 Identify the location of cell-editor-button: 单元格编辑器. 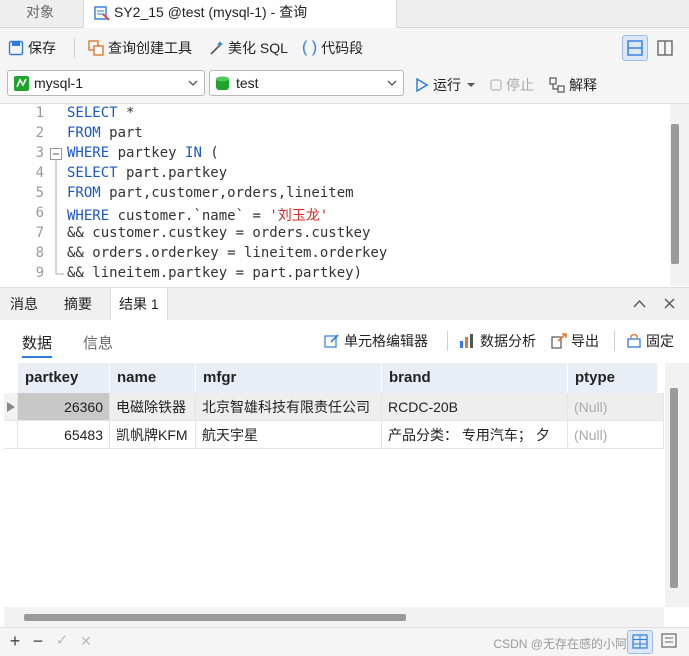
(376, 341).